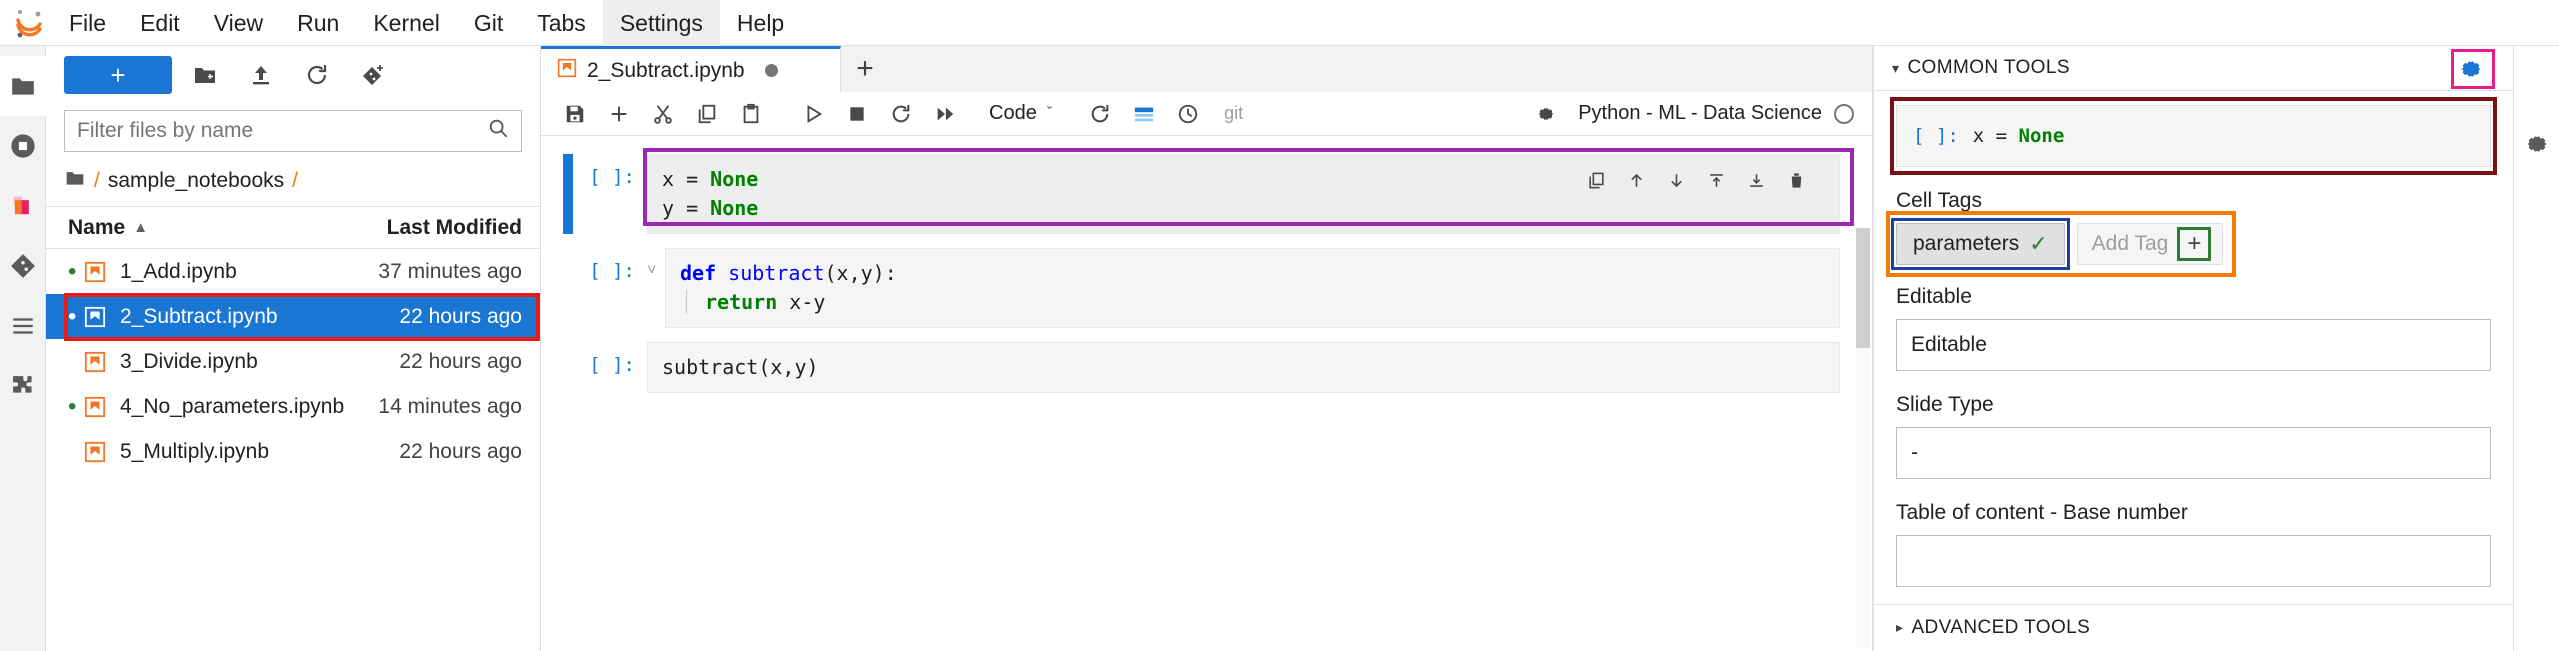 Image resolution: width=2559 pixels, height=651 pixels. What do you see at coordinates (751, 114) in the screenshot?
I see `paste-icon` at bounding box center [751, 114].